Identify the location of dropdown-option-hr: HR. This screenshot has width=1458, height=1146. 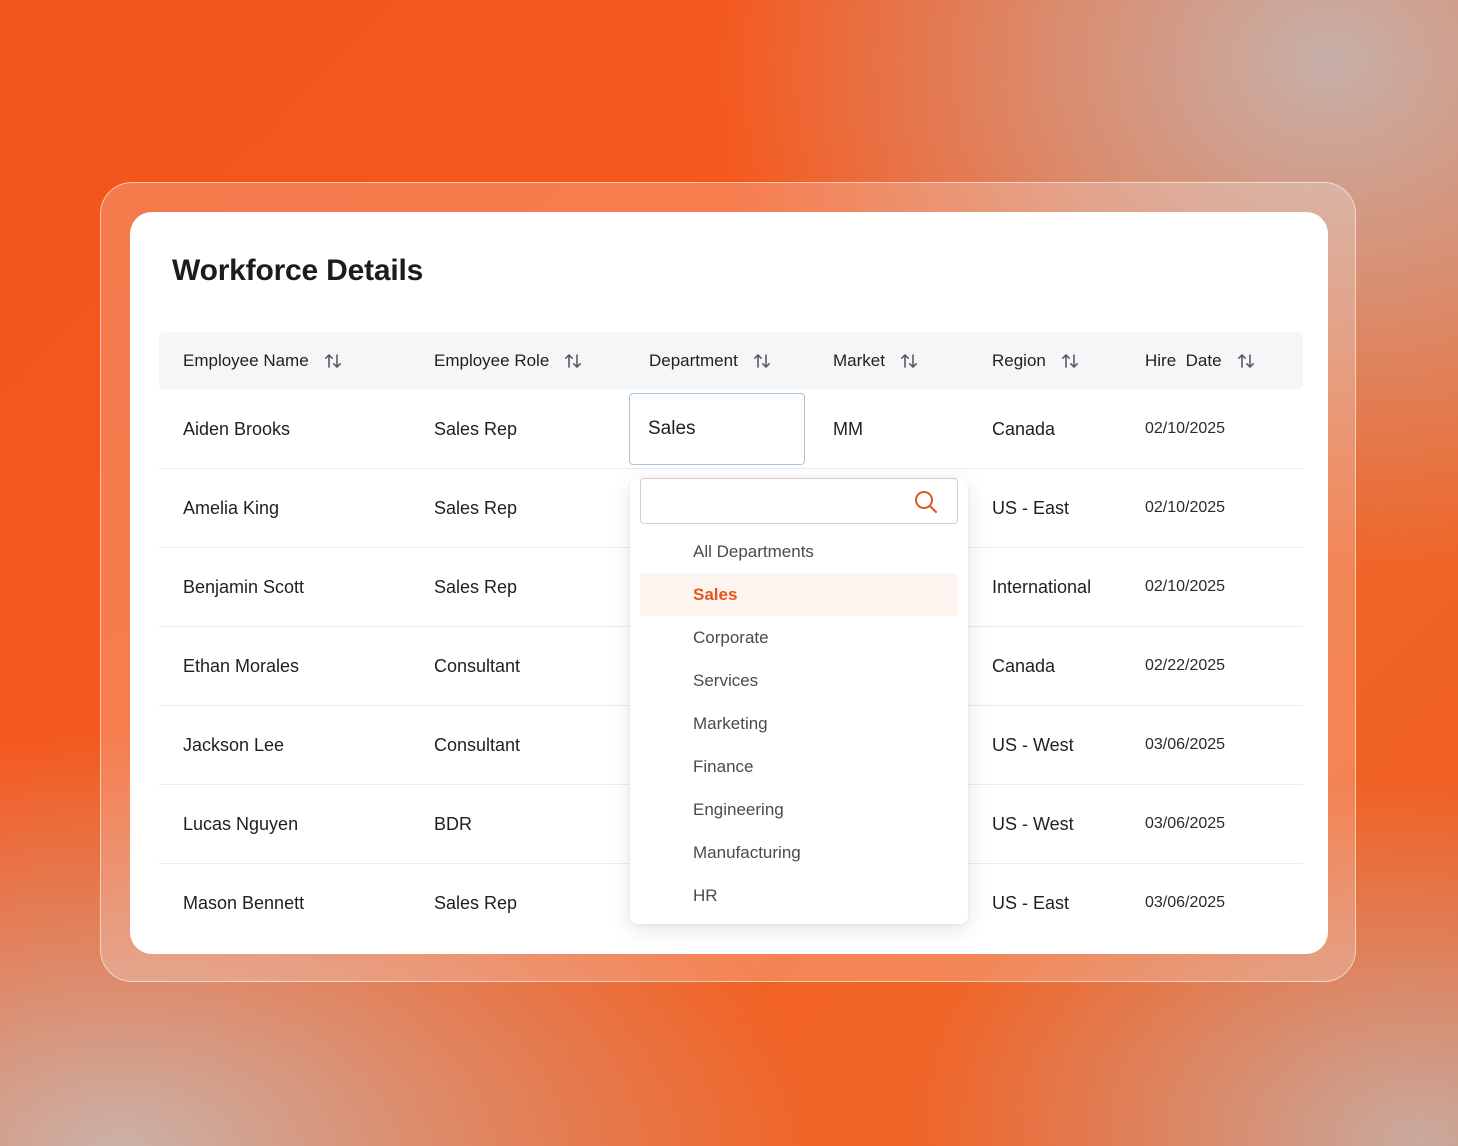
(799, 895).